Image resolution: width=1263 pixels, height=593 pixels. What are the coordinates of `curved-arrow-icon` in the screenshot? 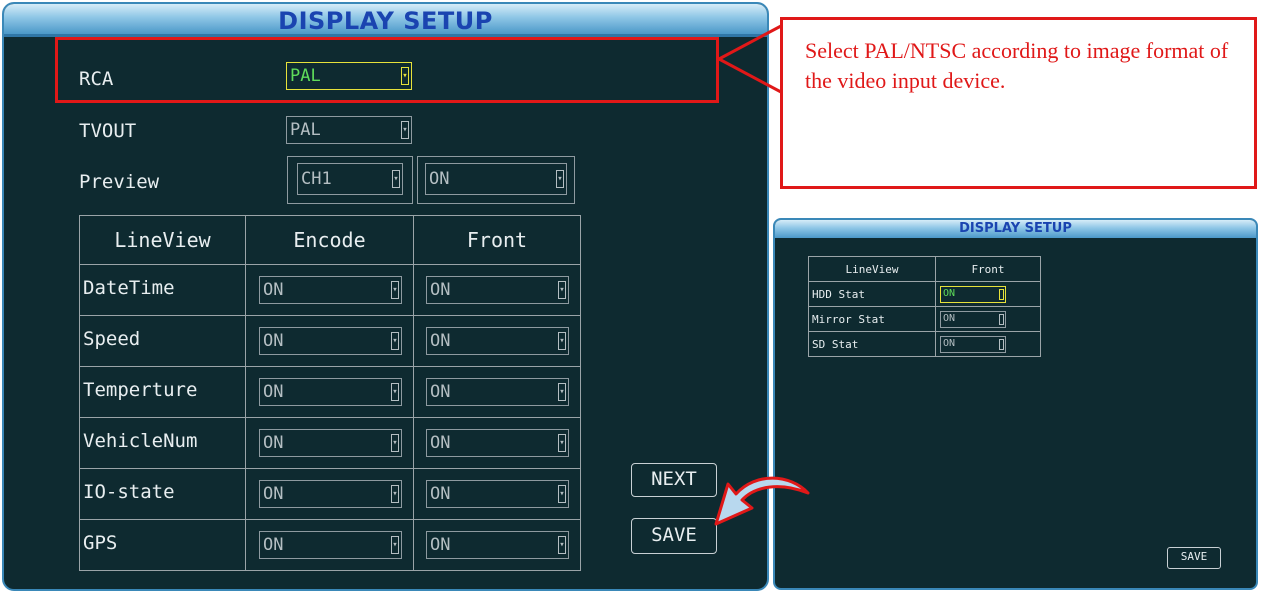 It's located at (762, 501).